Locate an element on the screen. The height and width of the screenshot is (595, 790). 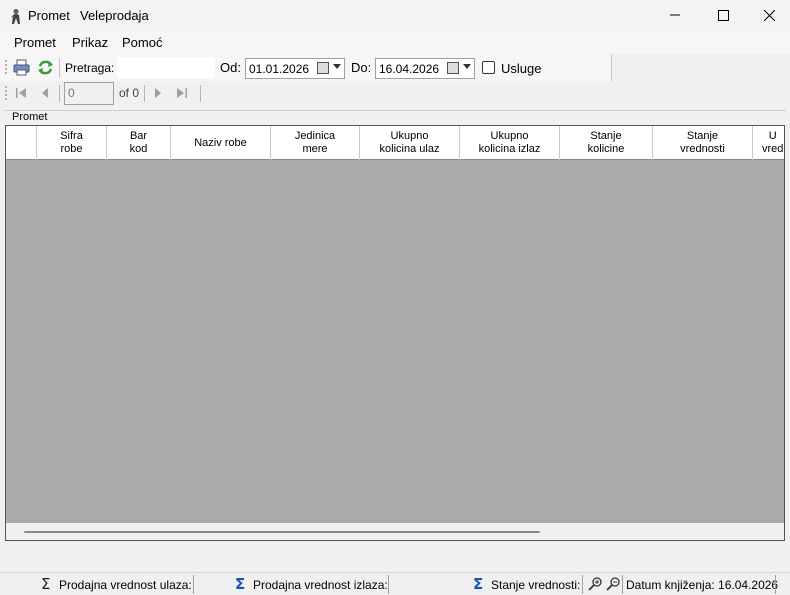
column-header-stanje-vrednosti: Stanje vrednosti is located at coordinates (703, 143).